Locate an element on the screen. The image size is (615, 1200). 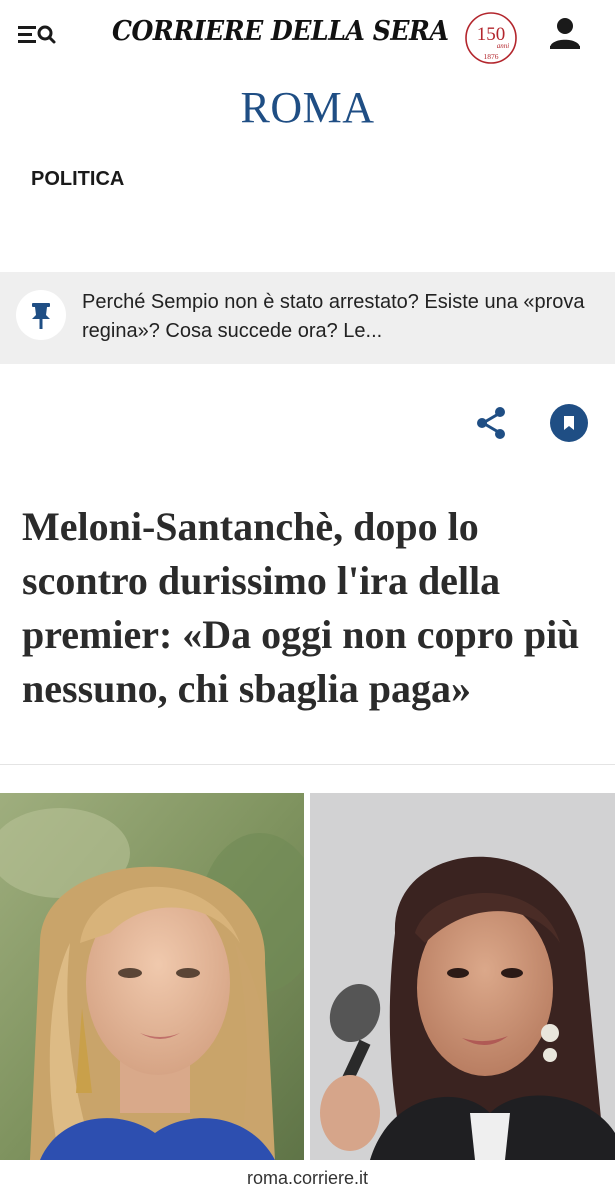
source-url: roma.corriere.it is located at coordinates (307, 1178).